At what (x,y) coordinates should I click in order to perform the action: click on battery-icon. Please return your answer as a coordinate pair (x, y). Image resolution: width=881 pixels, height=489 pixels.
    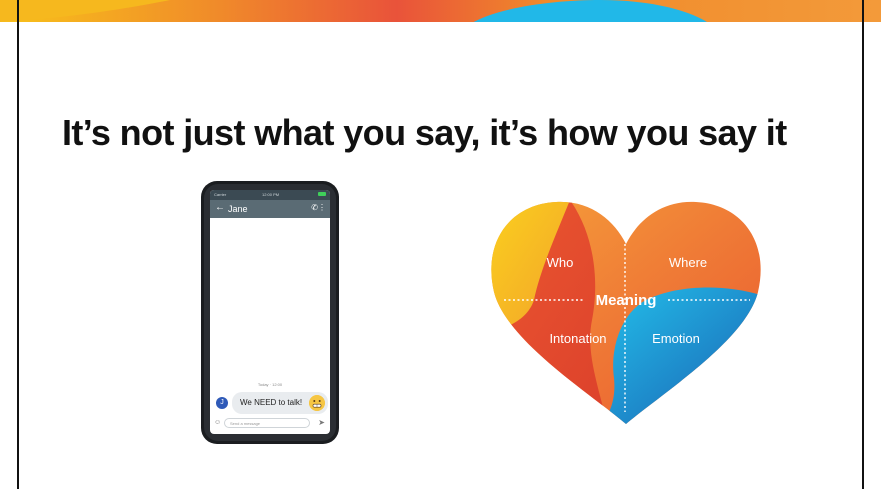
    Looking at the image, I should click on (322, 194).